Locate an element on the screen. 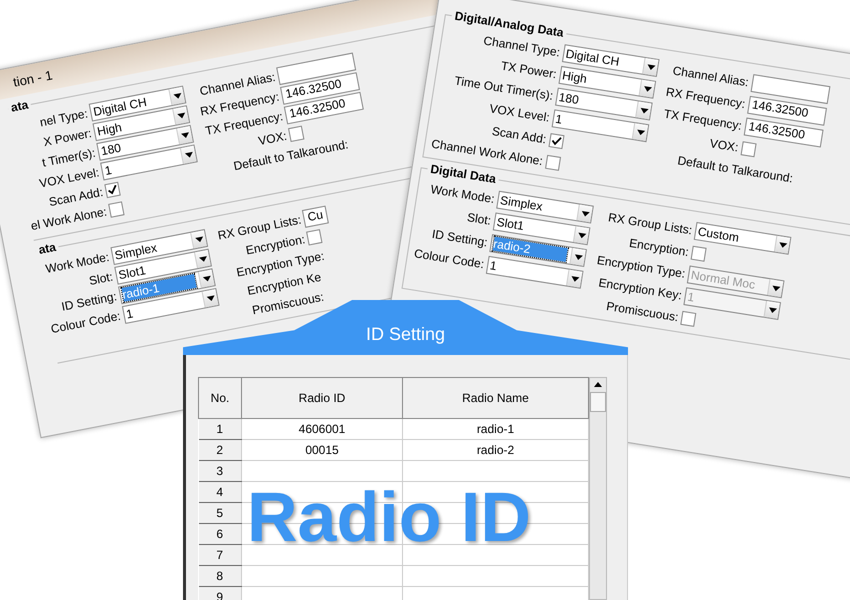  field-label: Slot: is located at coordinates (101, 279).